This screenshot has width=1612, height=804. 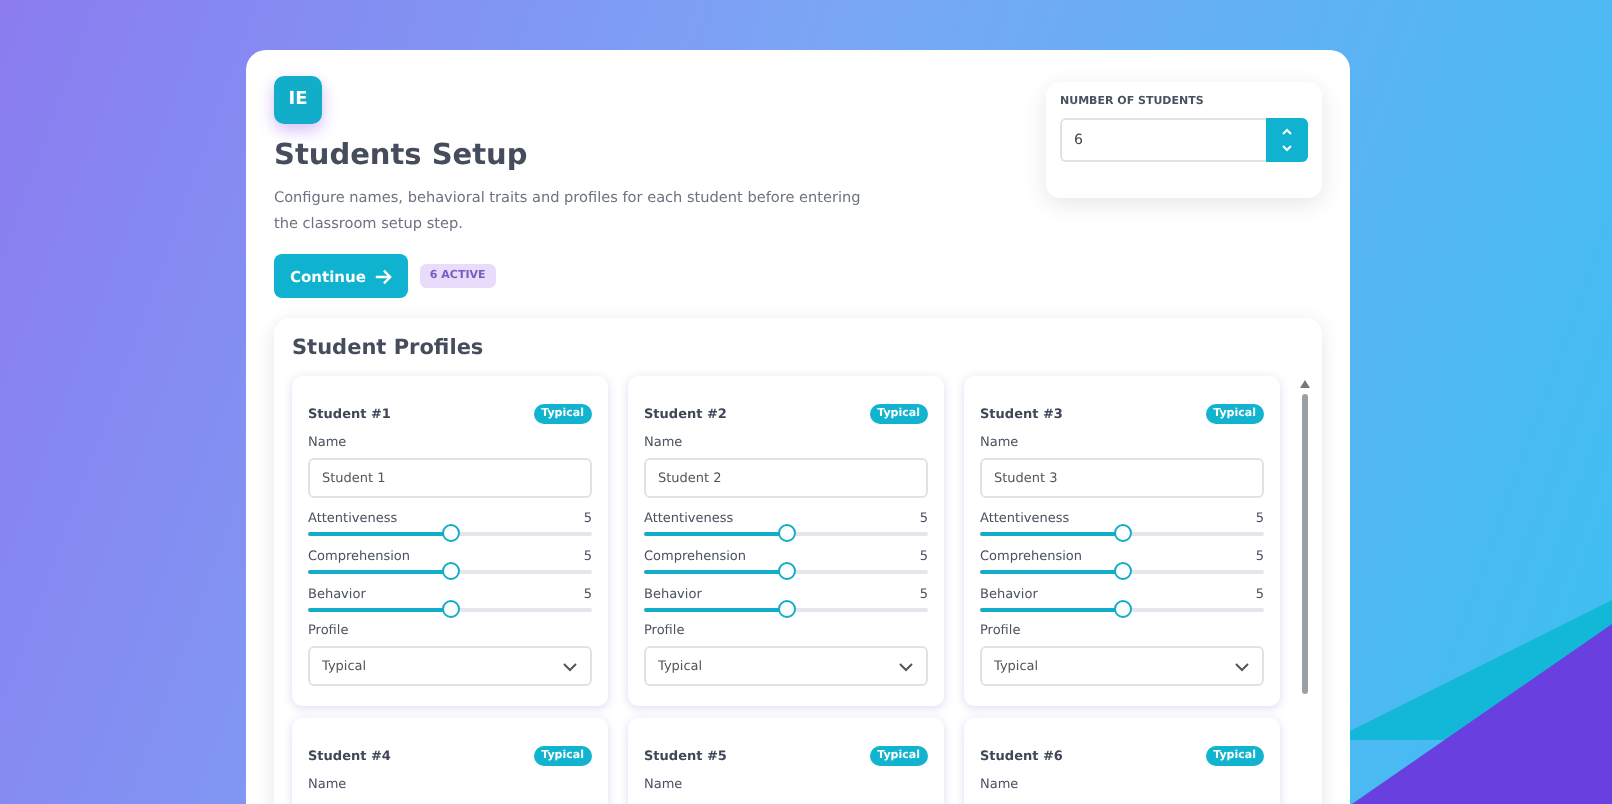 What do you see at coordinates (298, 100) in the screenshot?
I see `logo-badge: IE` at bounding box center [298, 100].